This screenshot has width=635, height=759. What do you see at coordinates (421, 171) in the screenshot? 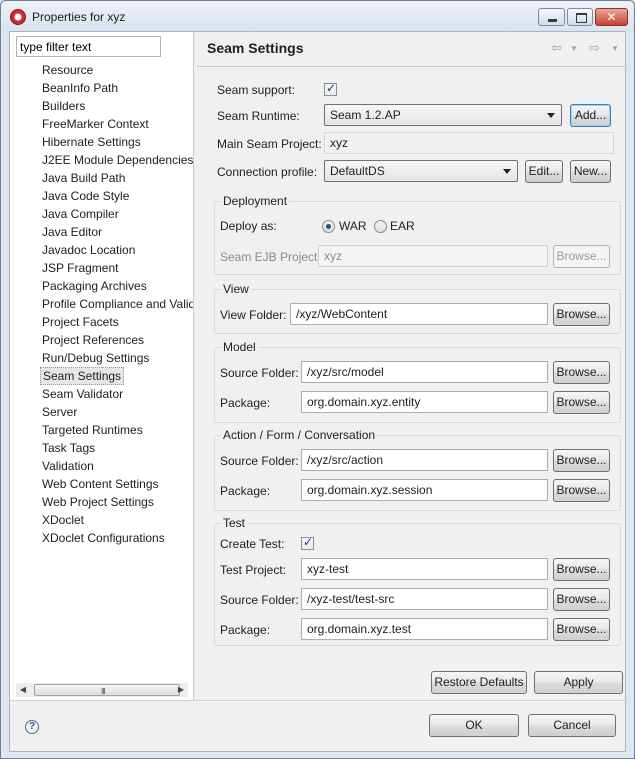
I see `connection-profile-select: DefaultDS` at bounding box center [421, 171].